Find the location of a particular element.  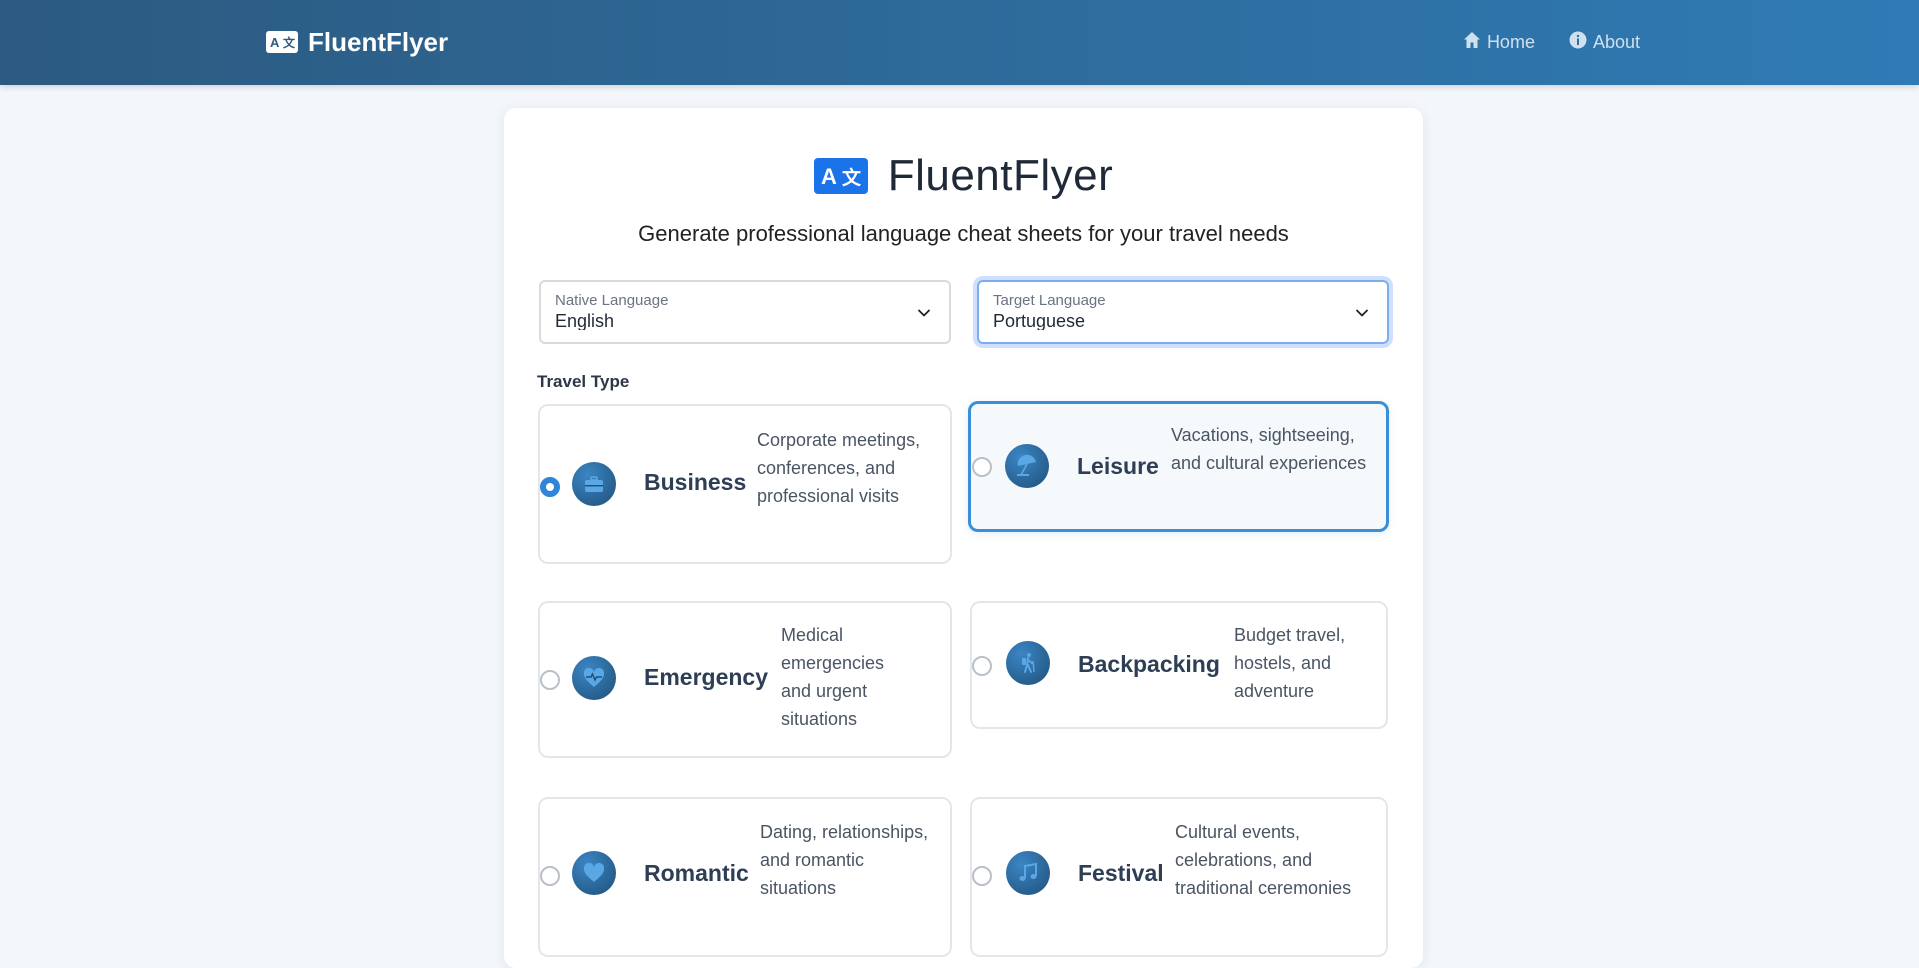

target-language-value: Portuguese is located at coordinates (1039, 320).